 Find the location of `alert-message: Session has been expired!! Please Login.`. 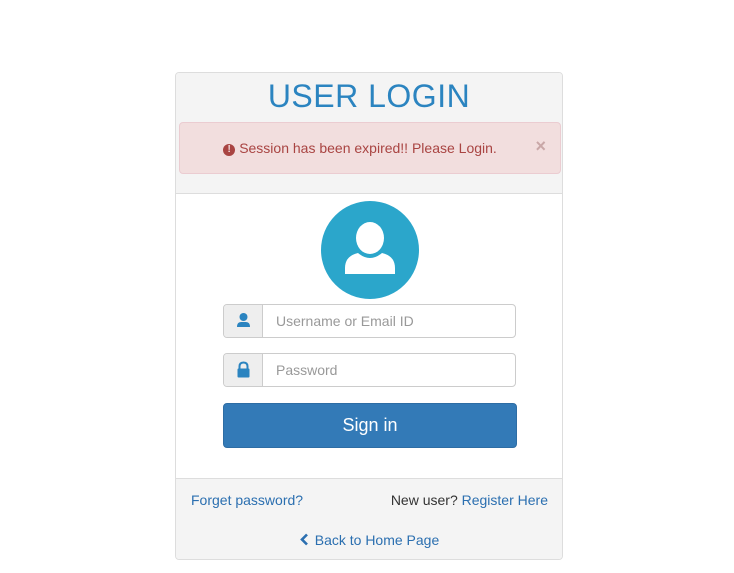

alert-message: Session has been expired!! Please Login. is located at coordinates (368, 148).